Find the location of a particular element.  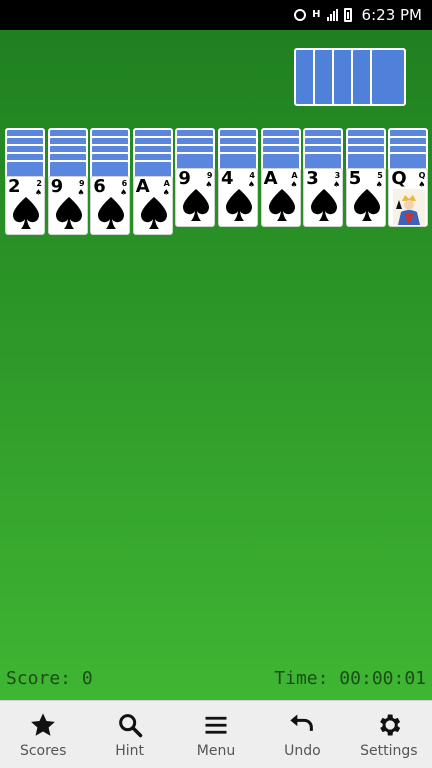

undo-label: Undo is located at coordinates (302, 751).